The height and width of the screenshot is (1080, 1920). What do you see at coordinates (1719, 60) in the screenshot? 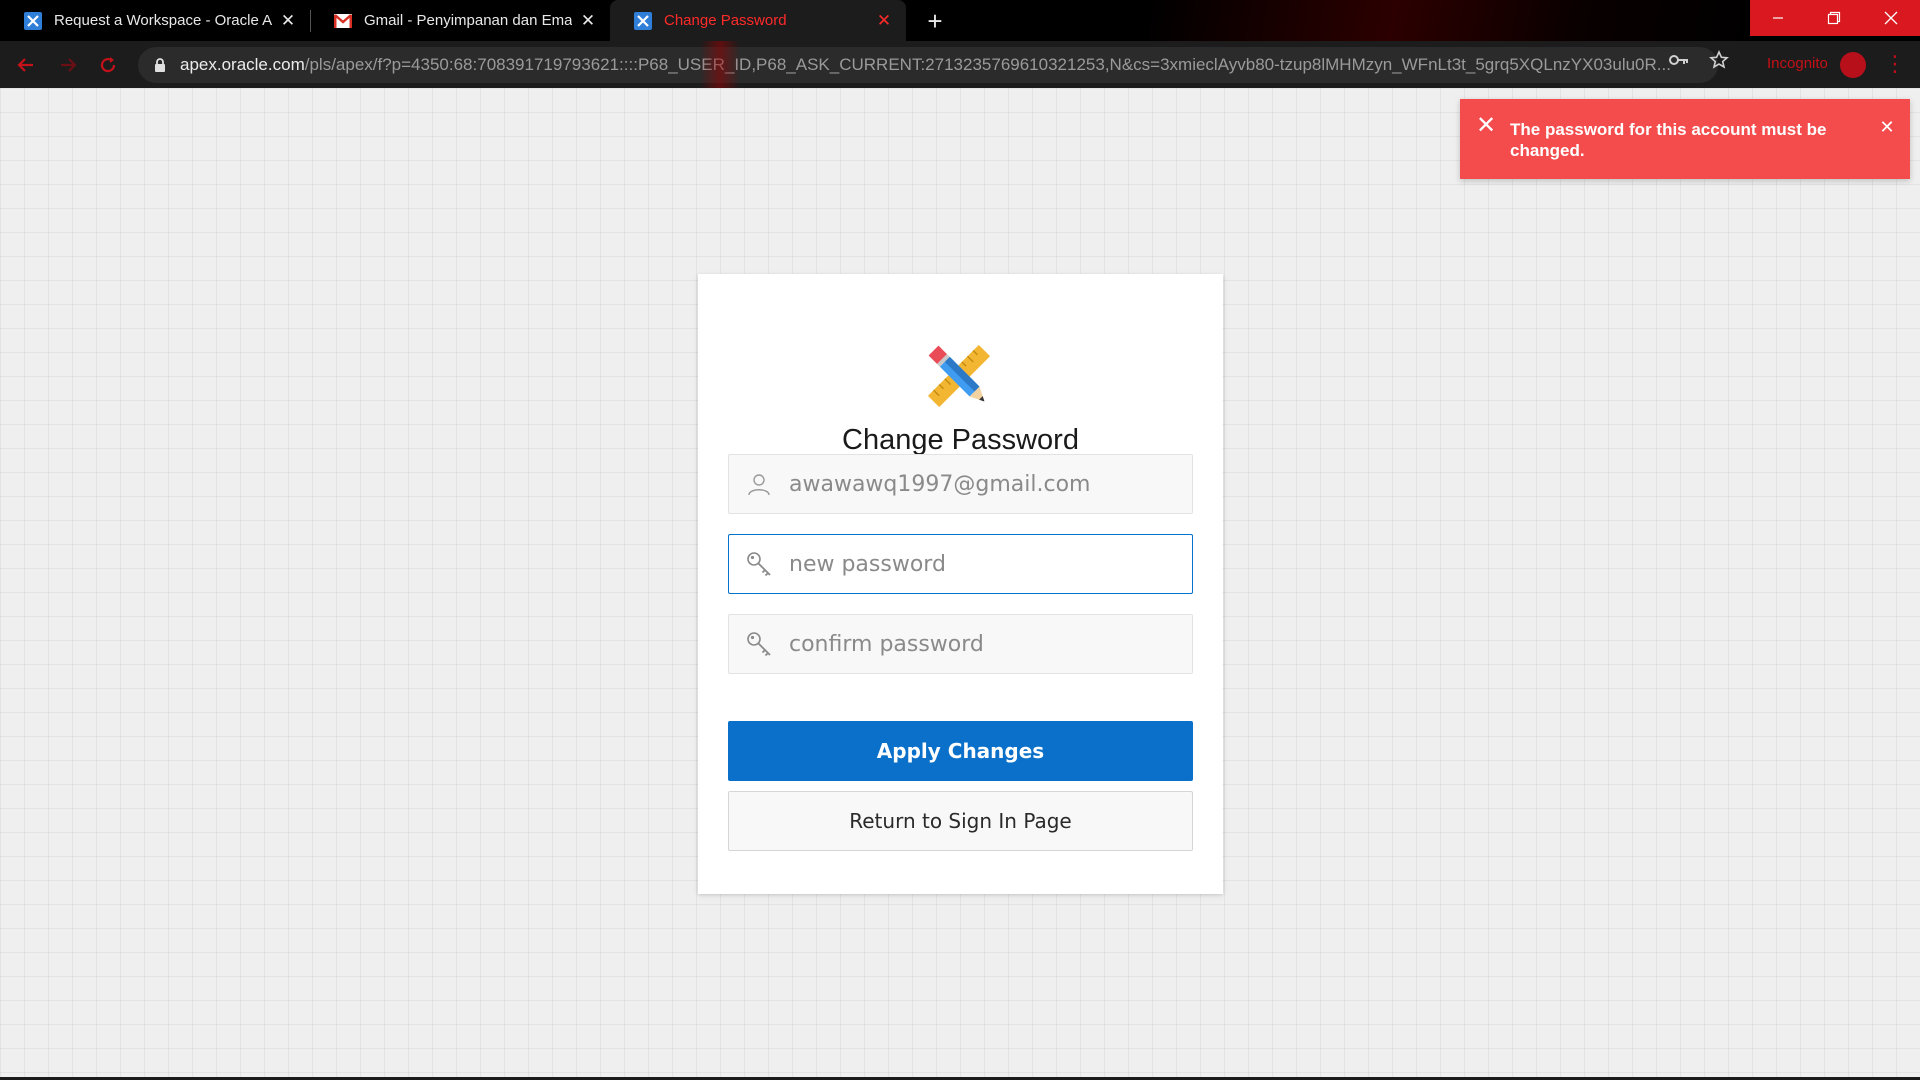
I see `bookmark-star-icon` at bounding box center [1719, 60].